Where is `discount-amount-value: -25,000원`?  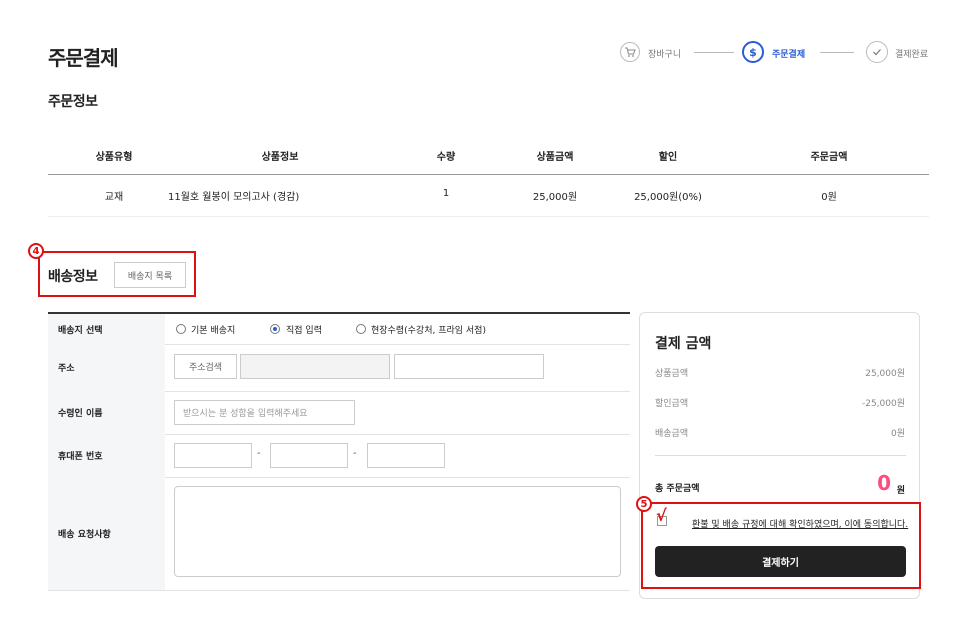 discount-amount-value: -25,000원 is located at coordinates (883, 404).